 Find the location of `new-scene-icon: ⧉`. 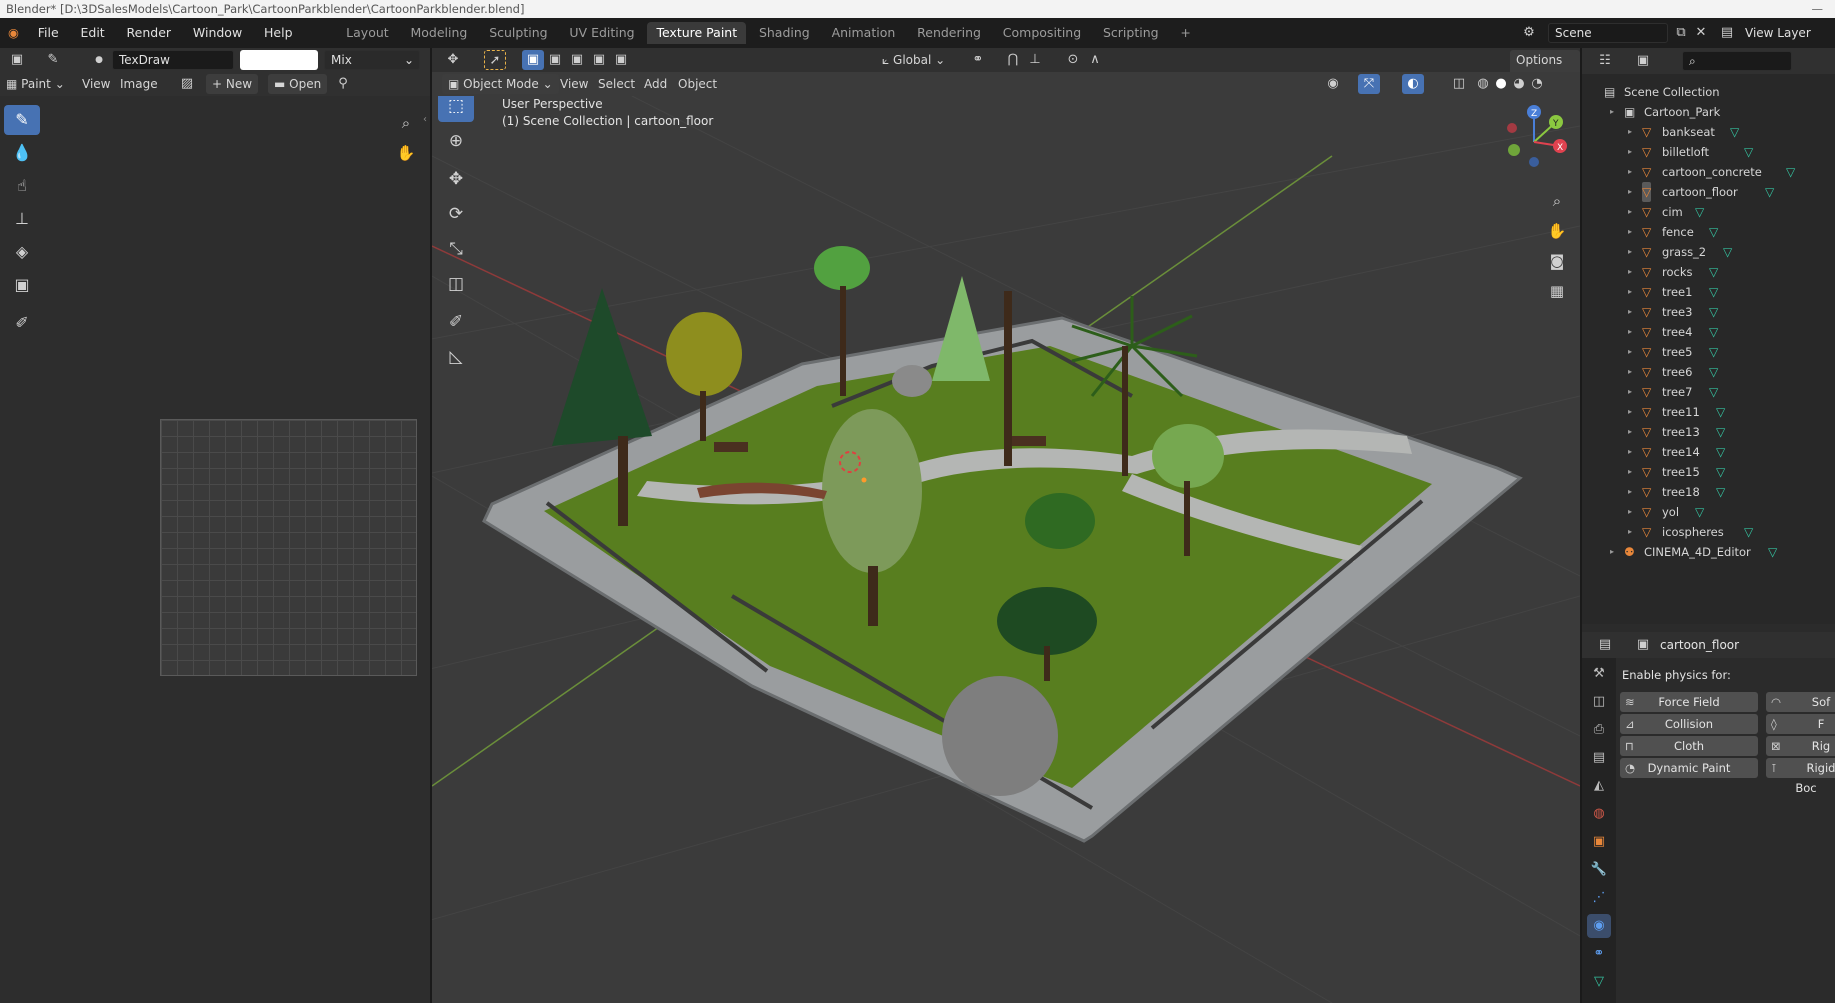

new-scene-icon: ⧉ is located at coordinates (1681, 33).